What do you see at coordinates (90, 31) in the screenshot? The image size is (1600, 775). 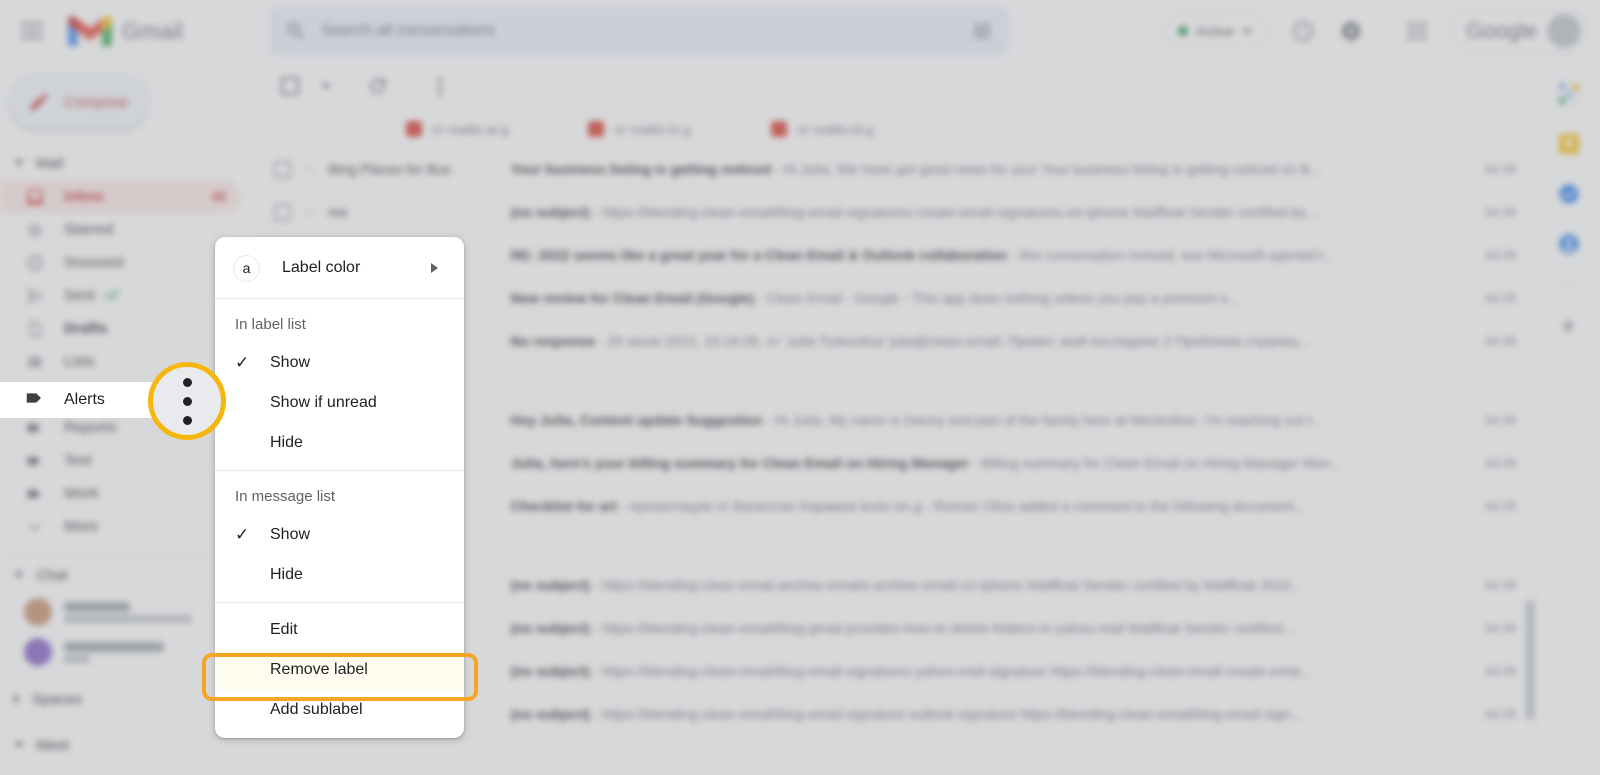 I see `gmail-logo-icon` at bounding box center [90, 31].